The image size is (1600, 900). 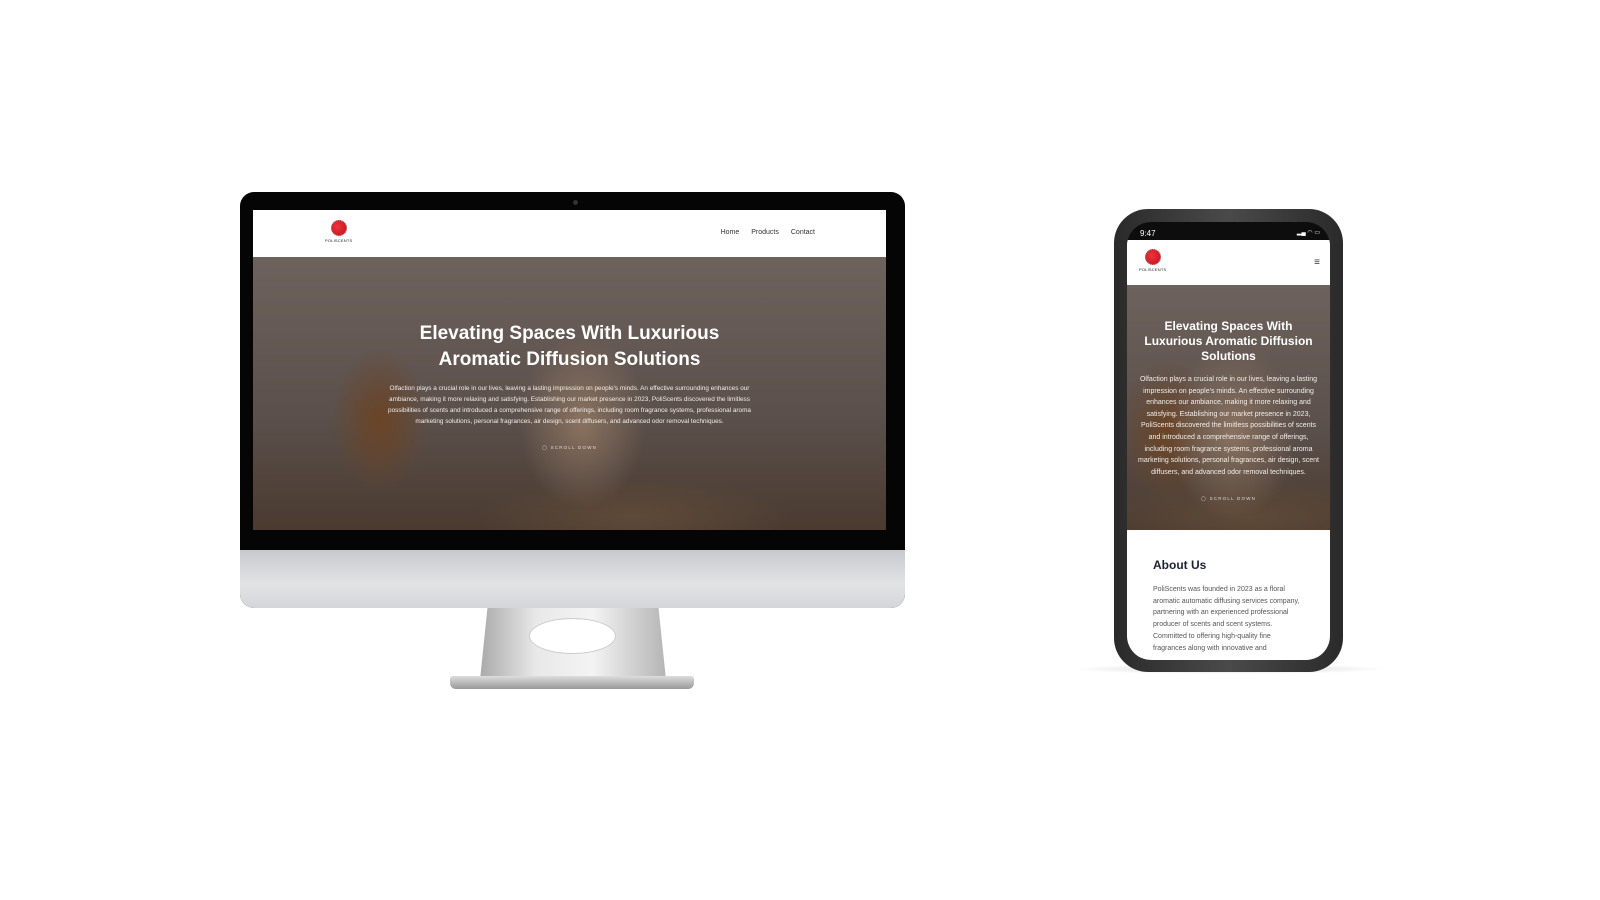 I want to click on monitor-base, so click(x=572, y=682).